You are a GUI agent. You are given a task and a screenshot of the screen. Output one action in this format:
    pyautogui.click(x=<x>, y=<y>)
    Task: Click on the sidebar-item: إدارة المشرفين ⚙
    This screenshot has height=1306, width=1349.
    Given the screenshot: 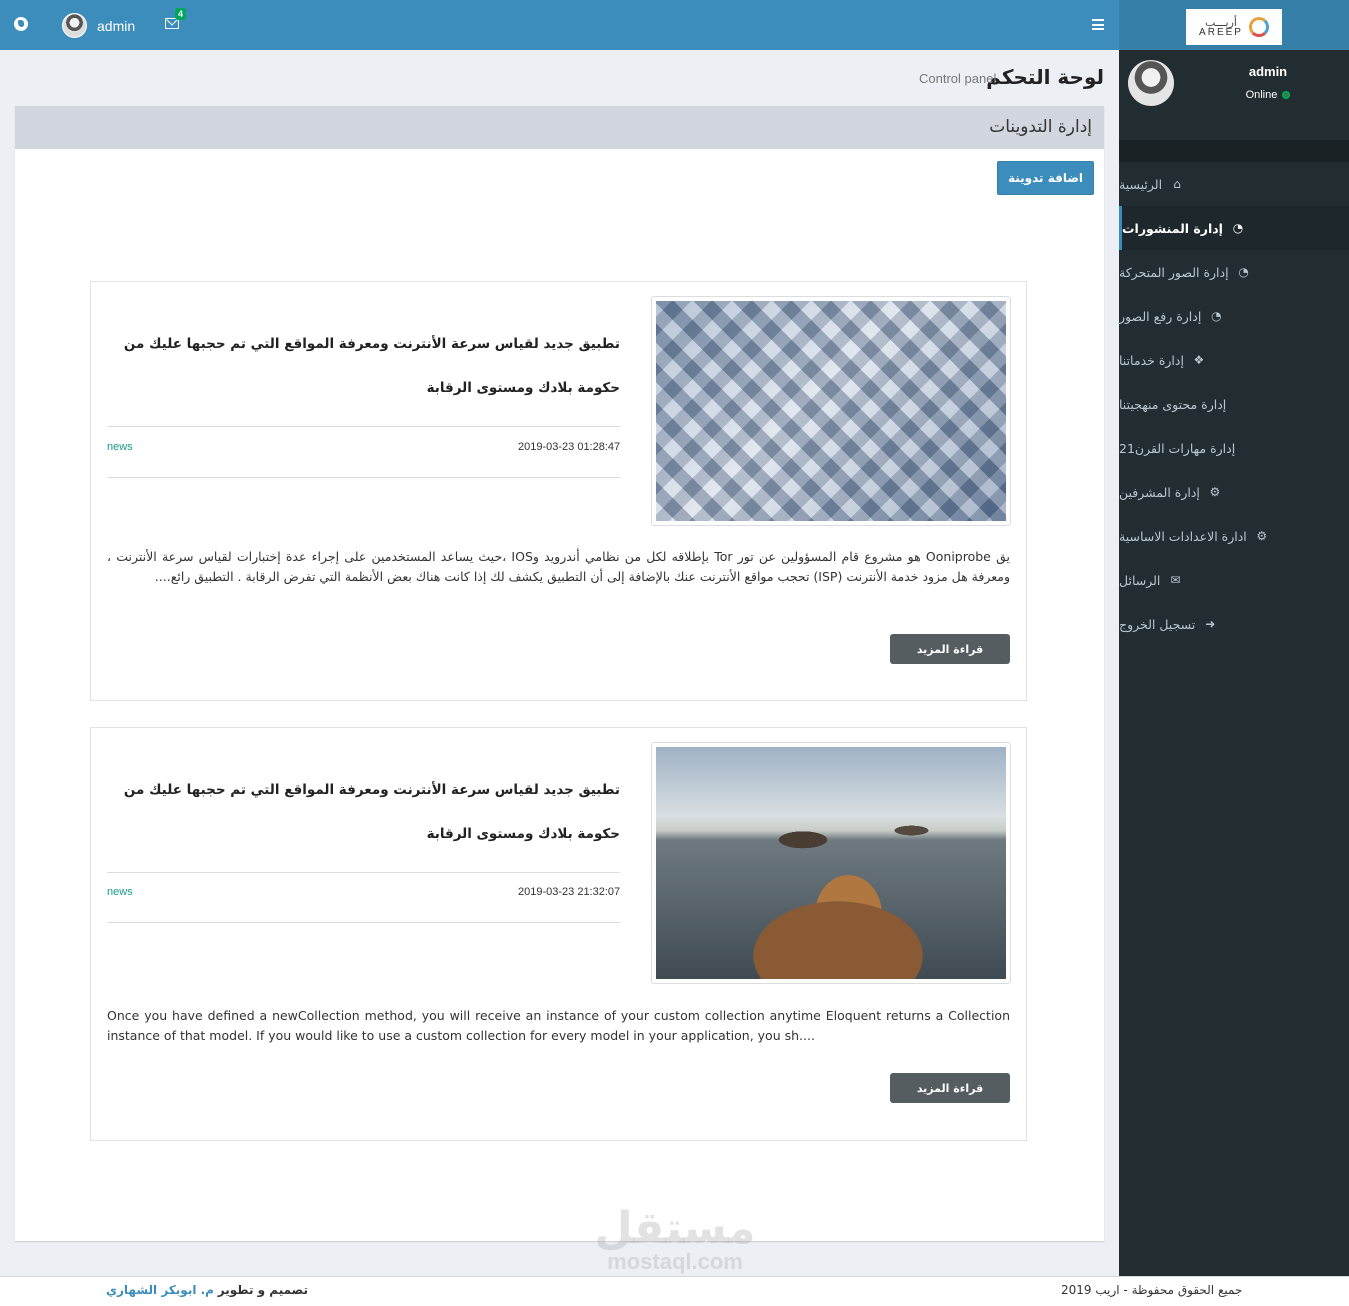 What is the action you would take?
    pyautogui.click(x=1234, y=492)
    